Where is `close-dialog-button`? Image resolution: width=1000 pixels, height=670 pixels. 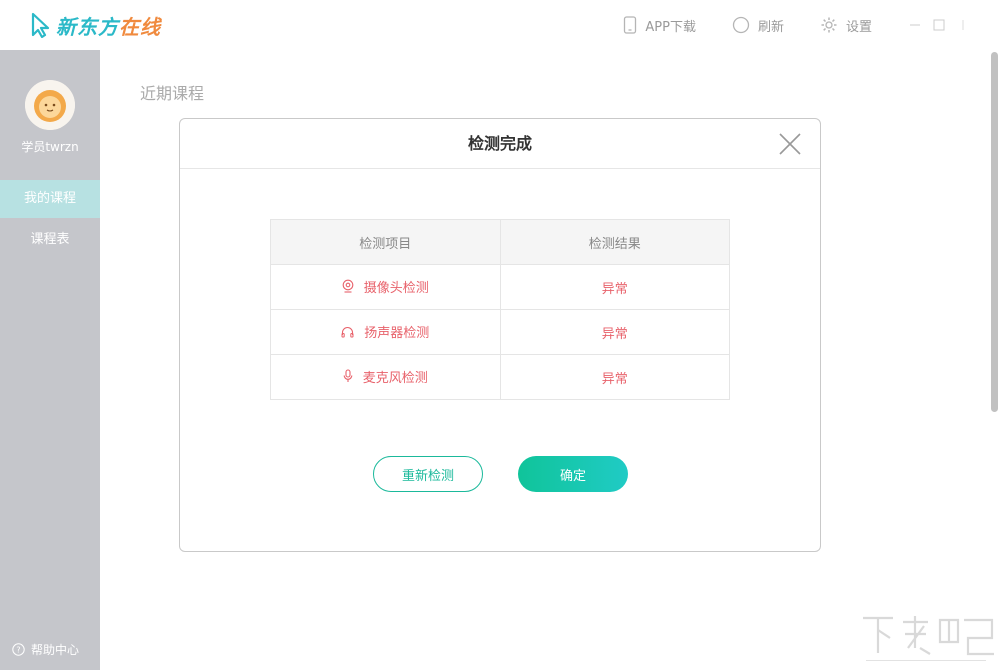 close-dialog-button is located at coordinates (790, 144).